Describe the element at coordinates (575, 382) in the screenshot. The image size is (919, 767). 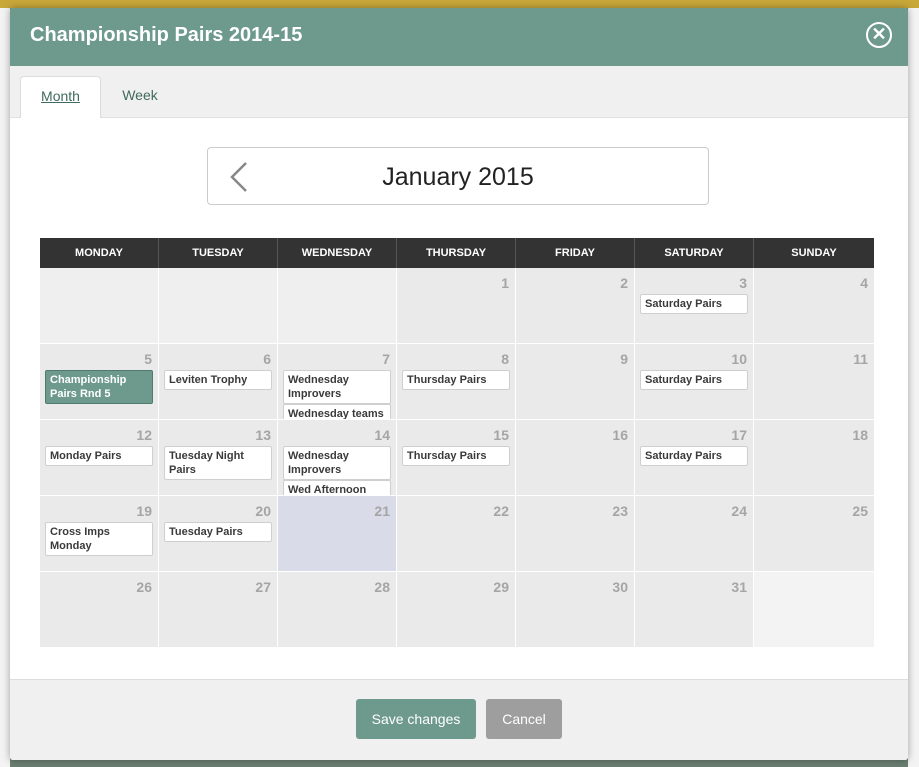
I see `calendar-day-cell: 9` at that location.